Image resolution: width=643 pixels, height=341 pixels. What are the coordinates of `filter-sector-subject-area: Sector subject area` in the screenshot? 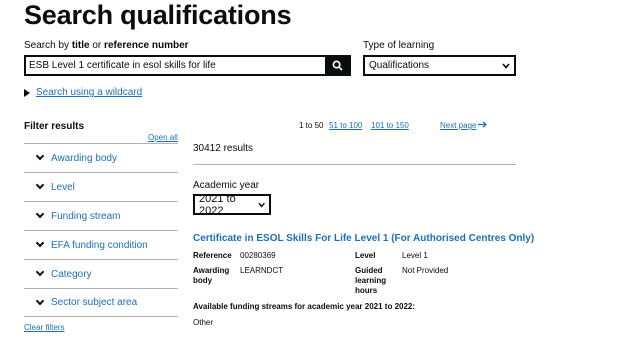 It's located at (101, 302).